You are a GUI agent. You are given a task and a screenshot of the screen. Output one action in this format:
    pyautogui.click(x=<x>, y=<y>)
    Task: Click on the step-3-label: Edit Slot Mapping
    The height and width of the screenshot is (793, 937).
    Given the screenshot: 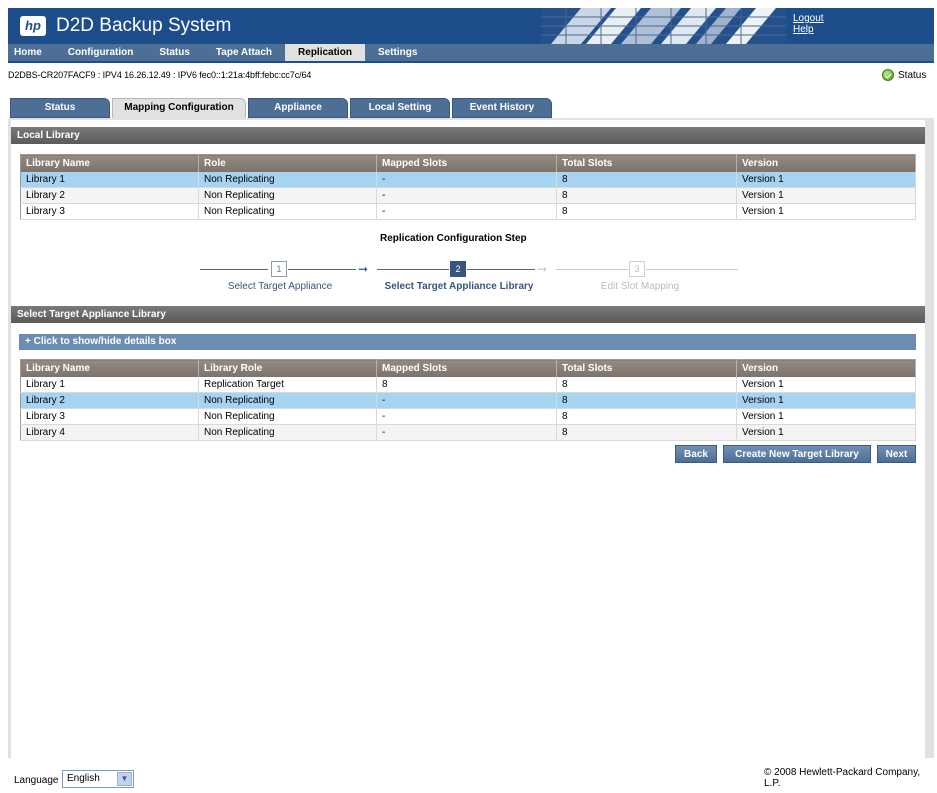 What is the action you would take?
    pyautogui.click(x=640, y=286)
    